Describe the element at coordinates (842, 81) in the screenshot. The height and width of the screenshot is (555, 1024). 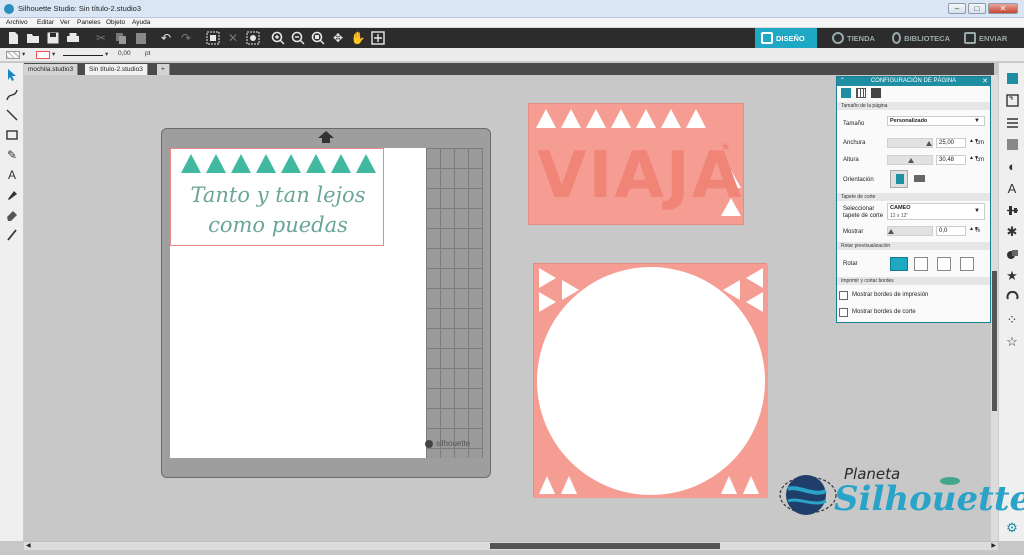
I see `collapse-panel-icon: ⌃` at that location.